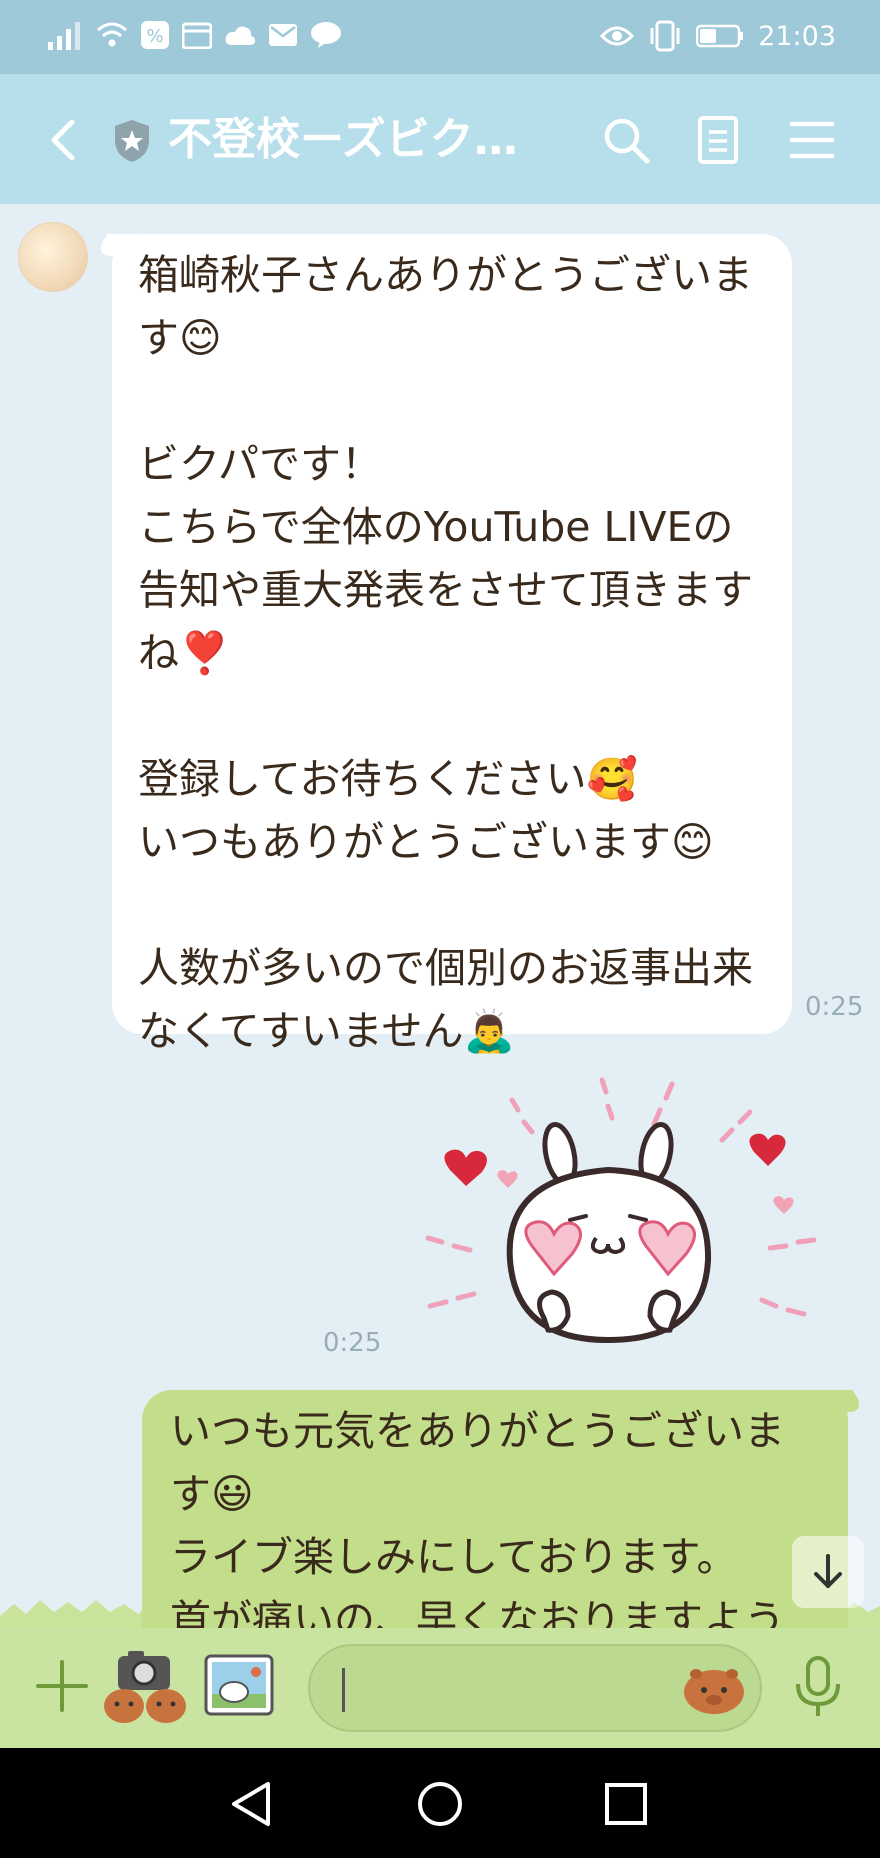 Image resolution: width=880 pixels, height=1858 pixels. Describe the element at coordinates (626, 1804) in the screenshot. I see `nav-recents-button` at that location.